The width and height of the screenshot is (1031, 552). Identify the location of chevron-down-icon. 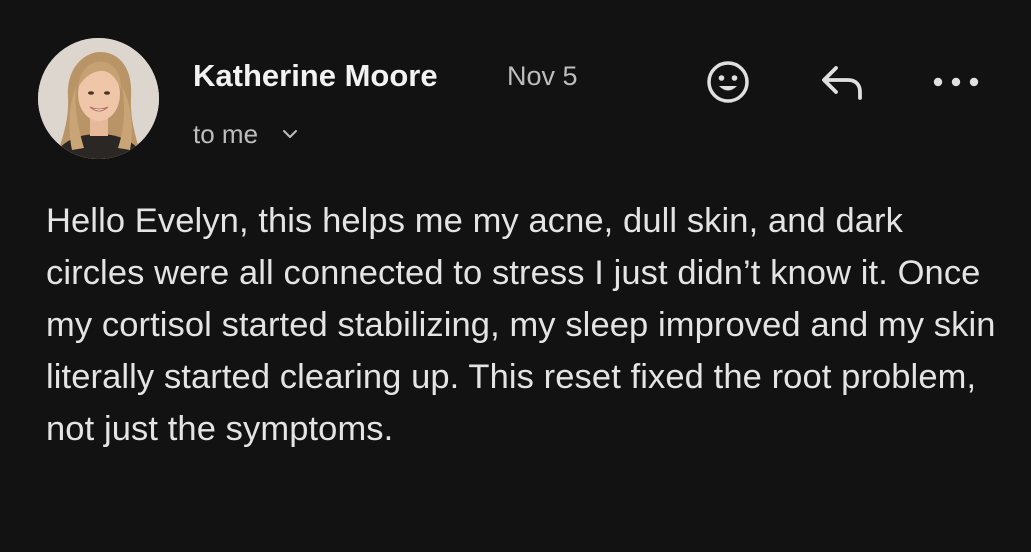
(290, 134).